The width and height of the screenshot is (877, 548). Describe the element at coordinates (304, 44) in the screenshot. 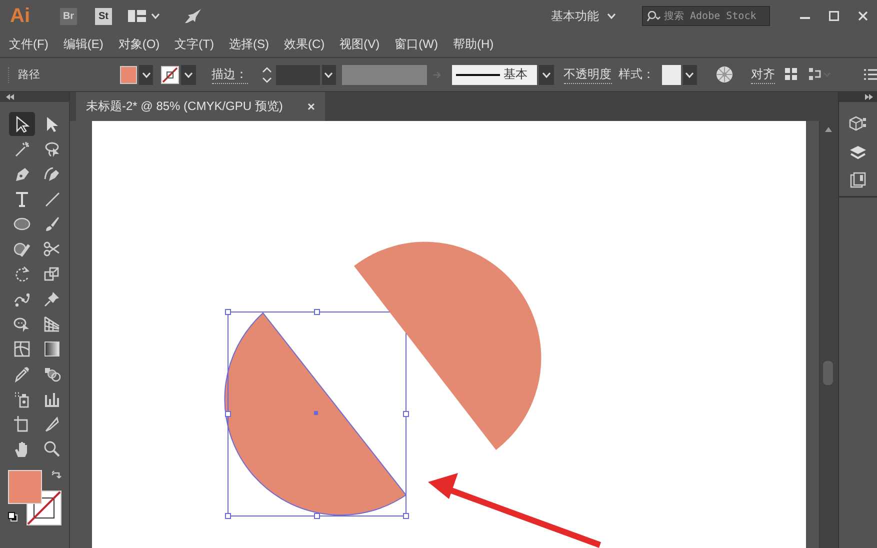

I see `menu-item: 效果(C)` at that location.